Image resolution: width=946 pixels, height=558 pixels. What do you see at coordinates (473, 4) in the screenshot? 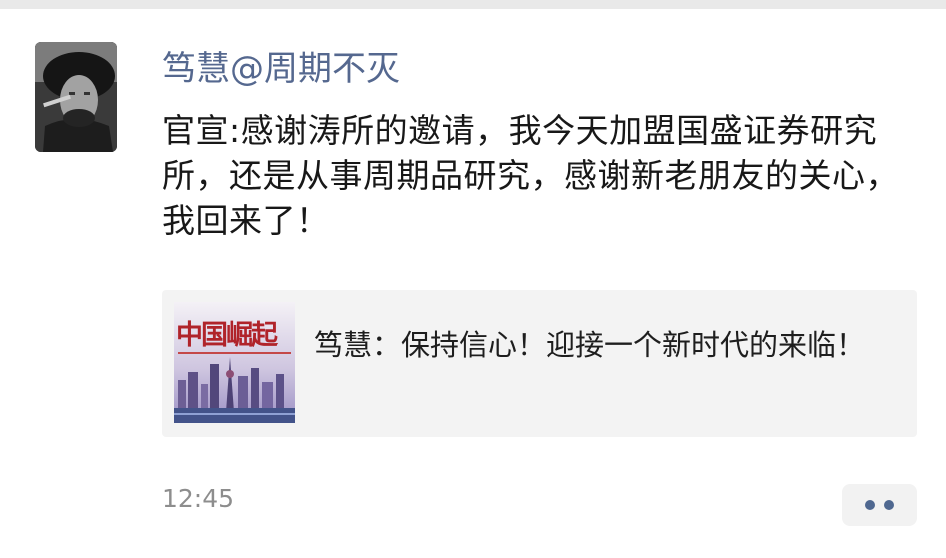
I see `top-edge-bar` at bounding box center [473, 4].